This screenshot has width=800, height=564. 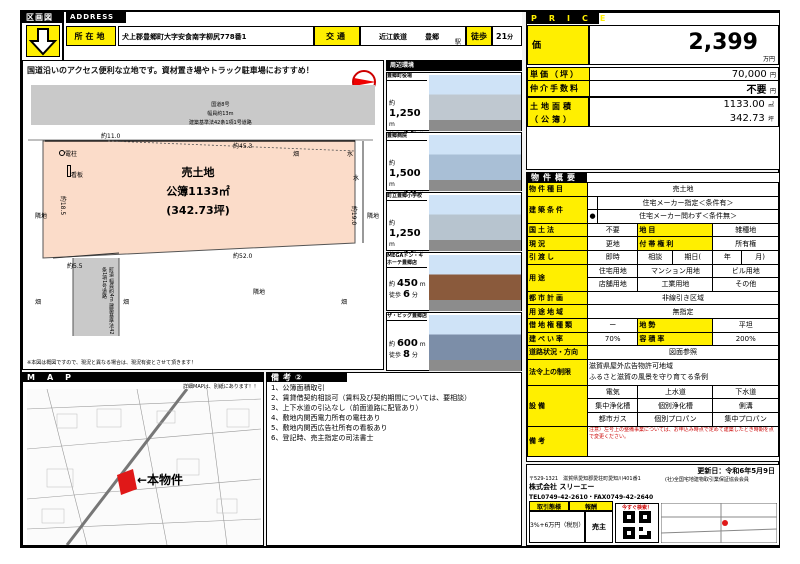 What do you see at coordinates (216, 36) in the screenshot?
I see `location-value: 犬上郡豊郷町大字安食南字柳尻778番1` at bounding box center [216, 36].